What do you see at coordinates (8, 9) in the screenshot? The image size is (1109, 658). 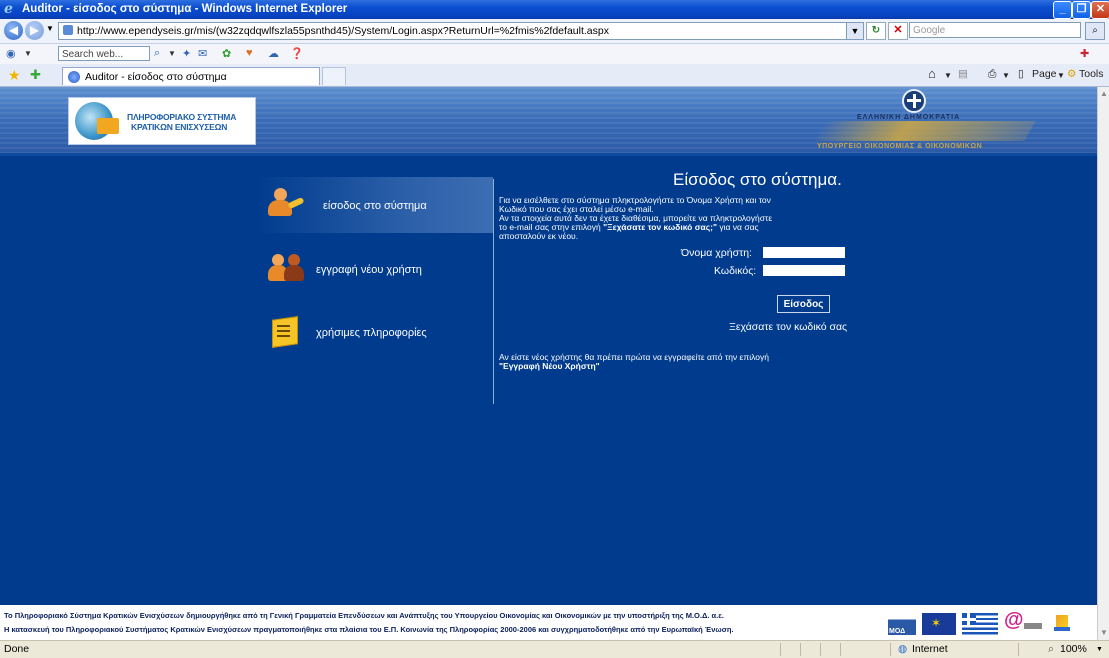 I see `ie-logo-icon: e` at bounding box center [8, 9].